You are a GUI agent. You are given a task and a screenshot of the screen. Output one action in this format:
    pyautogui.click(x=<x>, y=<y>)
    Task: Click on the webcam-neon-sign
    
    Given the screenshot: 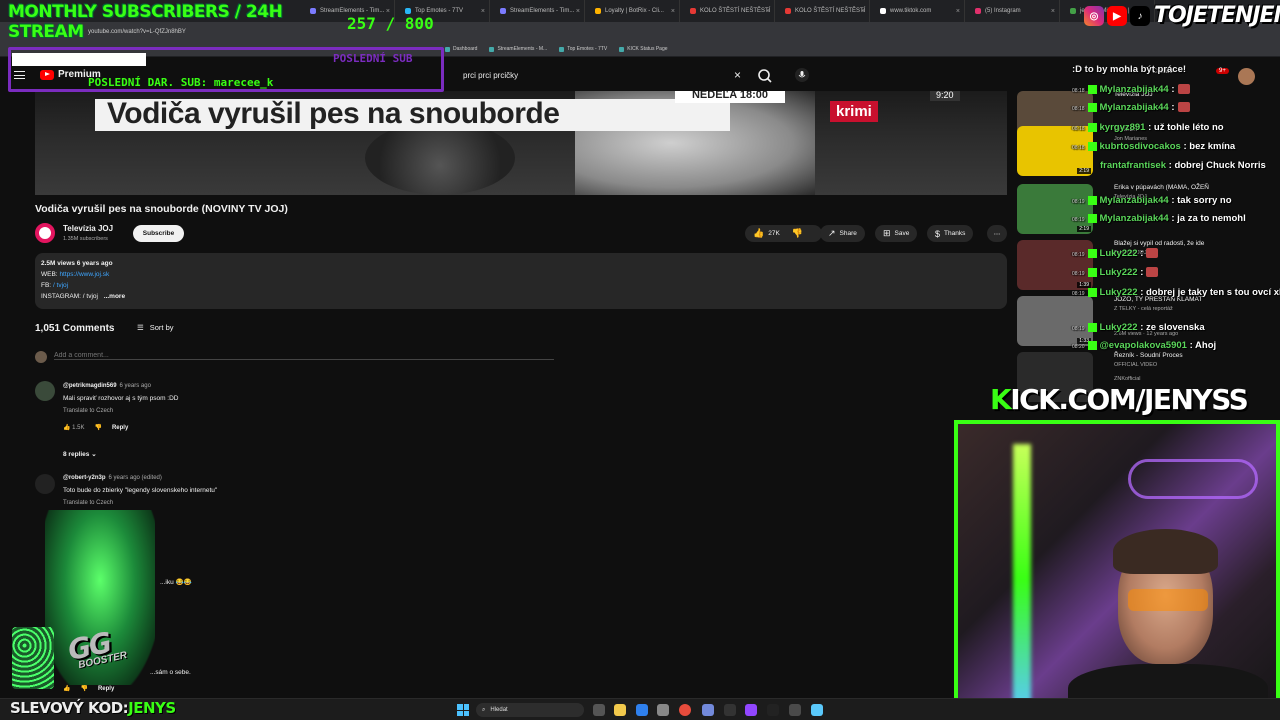 What is the action you would take?
    pyautogui.click(x=1193, y=479)
    